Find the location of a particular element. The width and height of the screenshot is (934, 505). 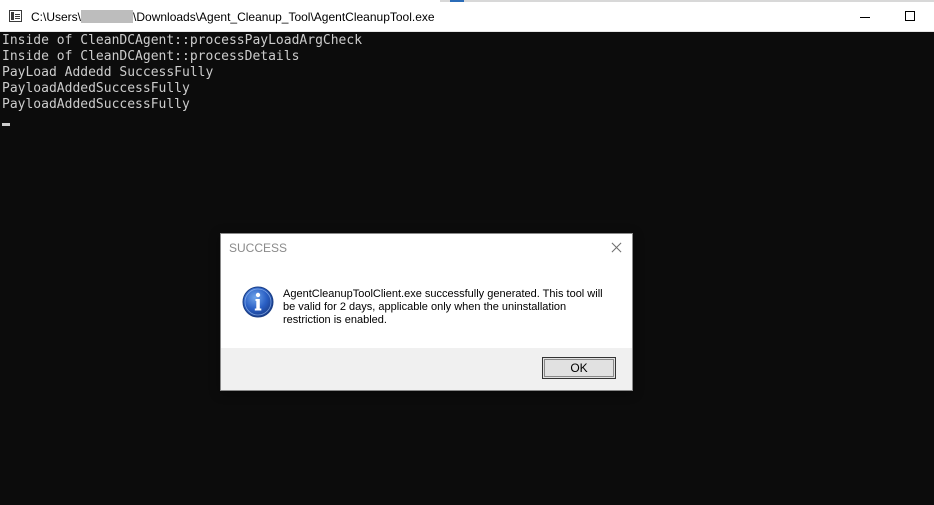

console-line: Inside of CleanDCAgent::processDetails is located at coordinates (151, 56).